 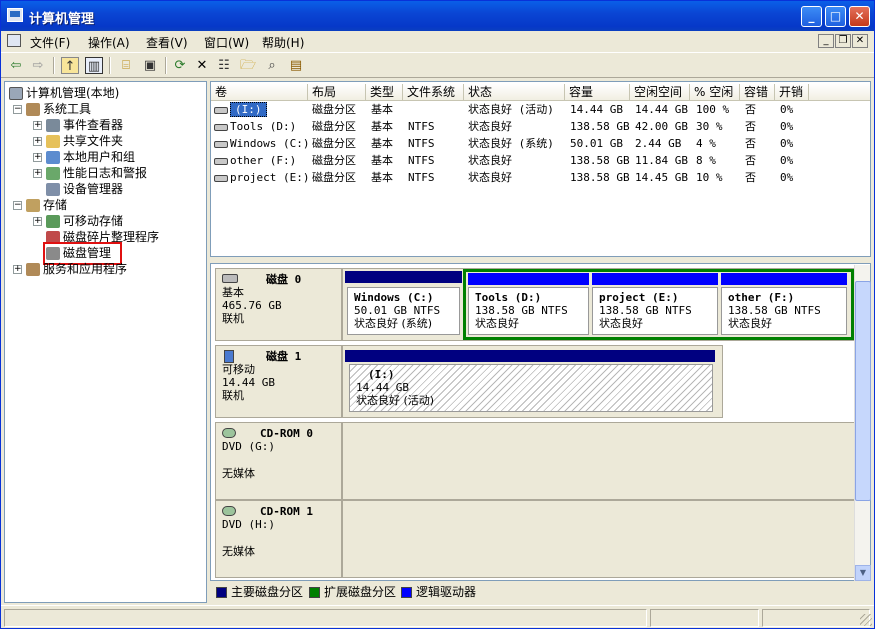 I want to click on title-bar: 计算机管理 _ □ ✕, so click(x=437, y=16).